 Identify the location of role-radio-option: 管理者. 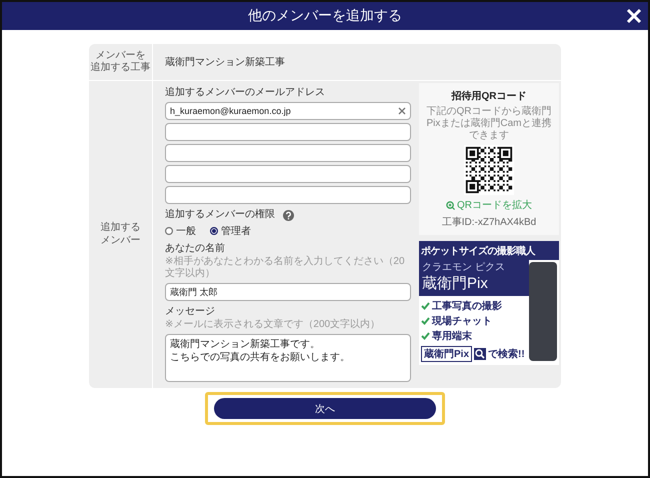
(230, 231).